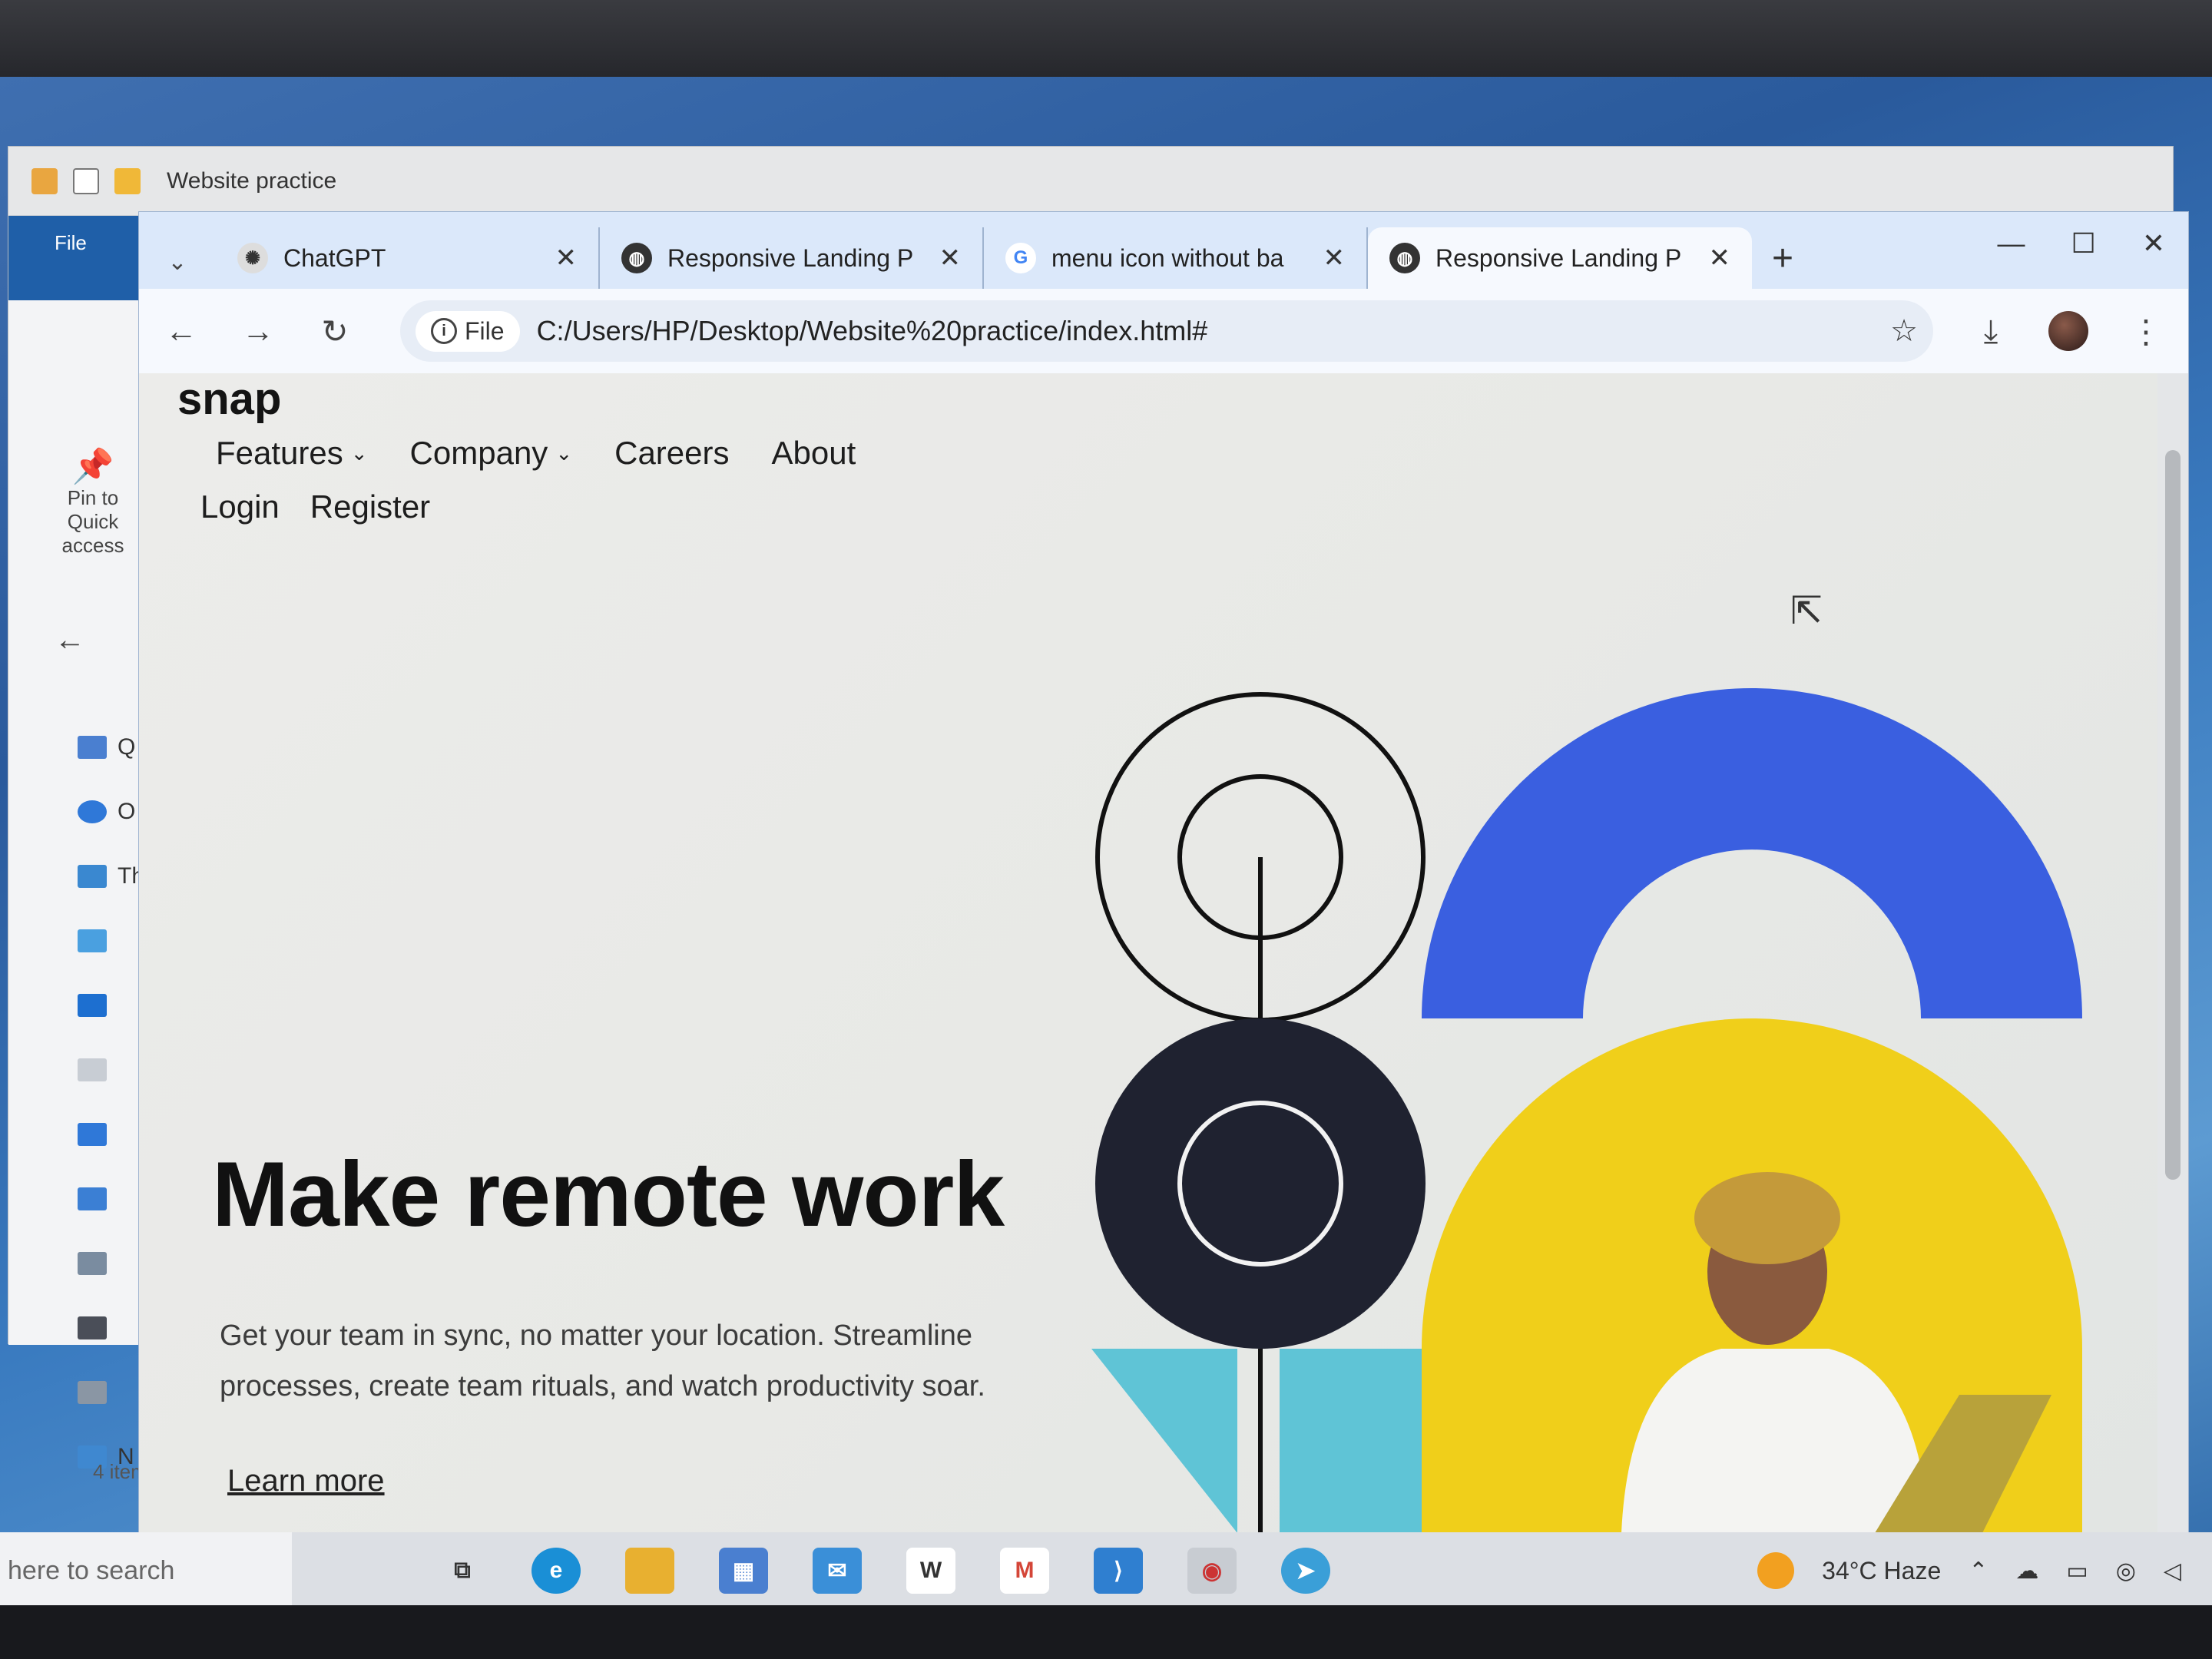 This screenshot has width=2212, height=1659. Describe the element at coordinates (2153, 243) in the screenshot. I see `close-window-icon: ✕` at that location.